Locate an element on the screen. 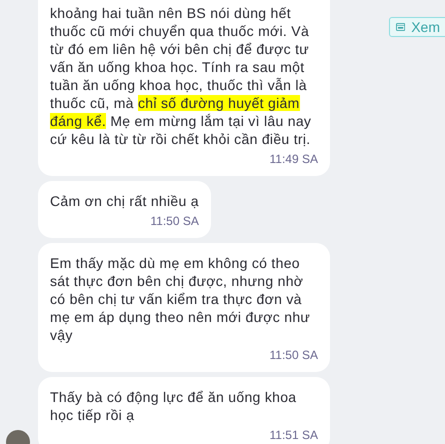 The width and height of the screenshot is (445, 444). message-text: Cảm ơn chị rất nhiều ạ is located at coordinates (124, 201).